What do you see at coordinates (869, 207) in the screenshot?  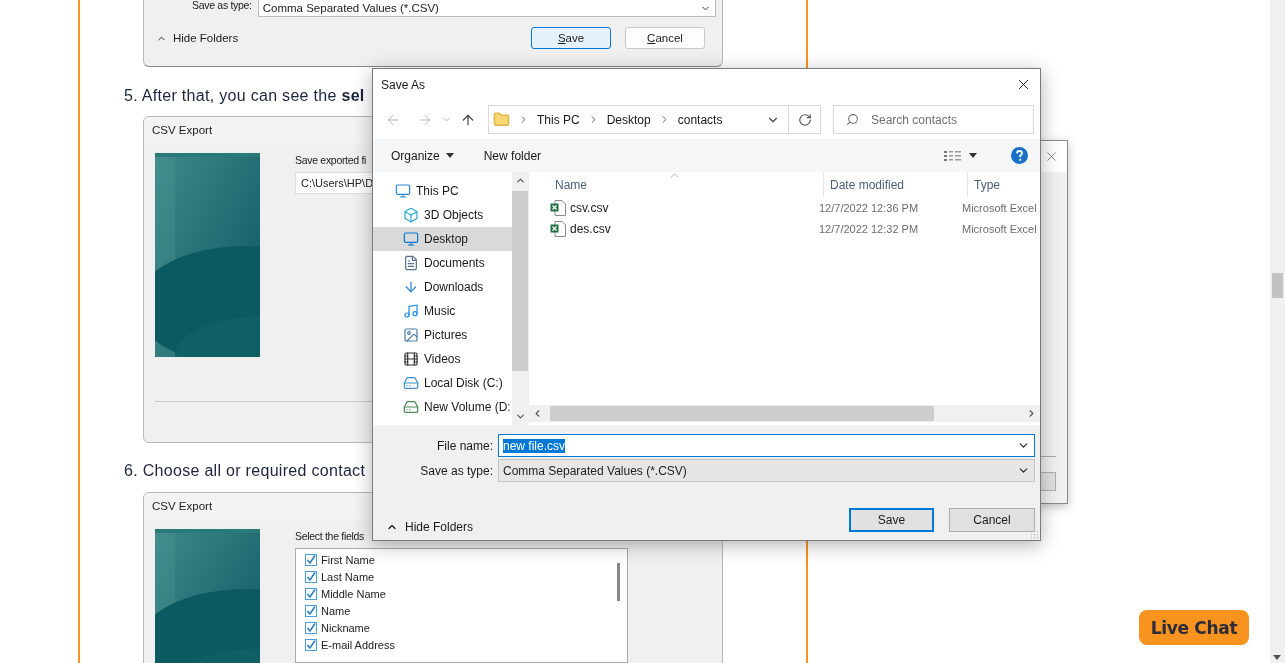 I see `table-cell-text: 12/7/2022 12:36 PM` at bounding box center [869, 207].